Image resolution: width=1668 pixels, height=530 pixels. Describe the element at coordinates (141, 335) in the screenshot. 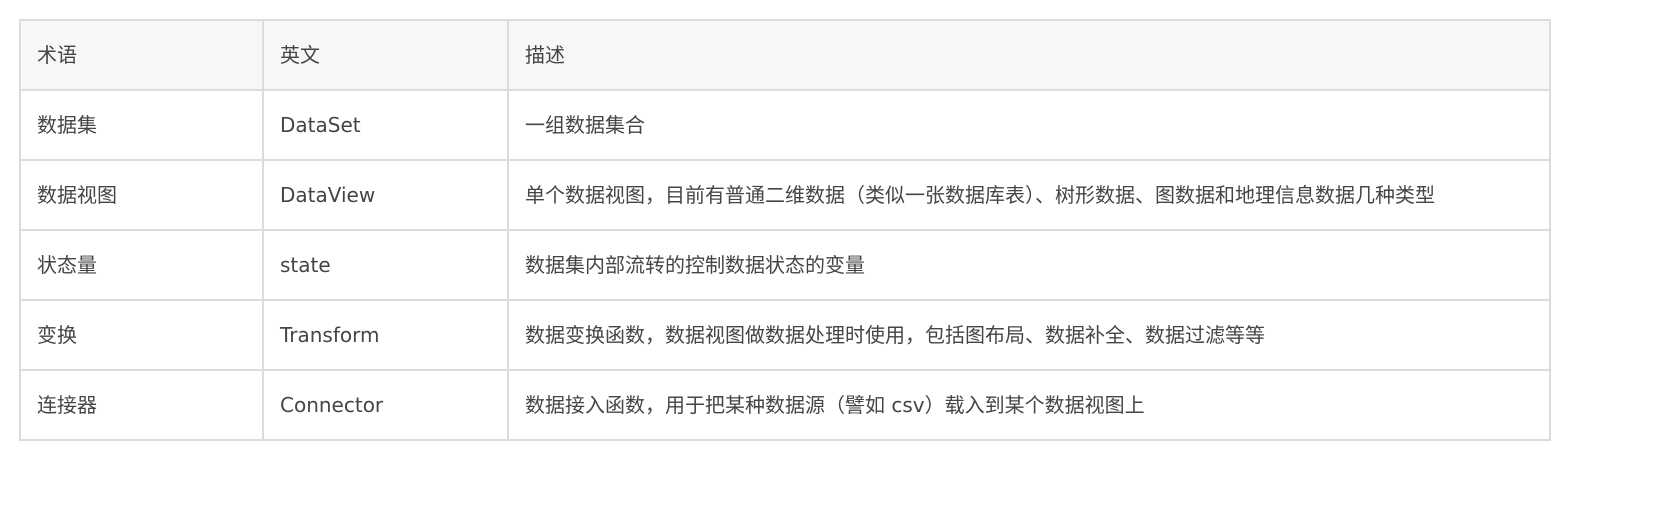

I see `cell-term: 变换` at that location.